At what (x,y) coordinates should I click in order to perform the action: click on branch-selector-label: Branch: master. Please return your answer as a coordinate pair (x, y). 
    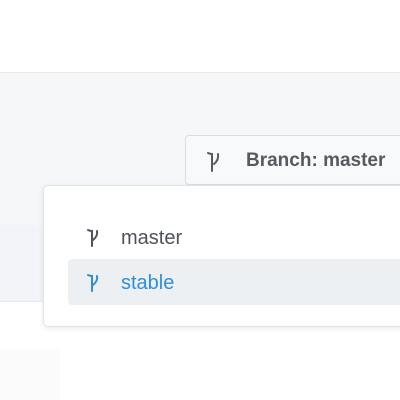
    Looking at the image, I should click on (316, 160).